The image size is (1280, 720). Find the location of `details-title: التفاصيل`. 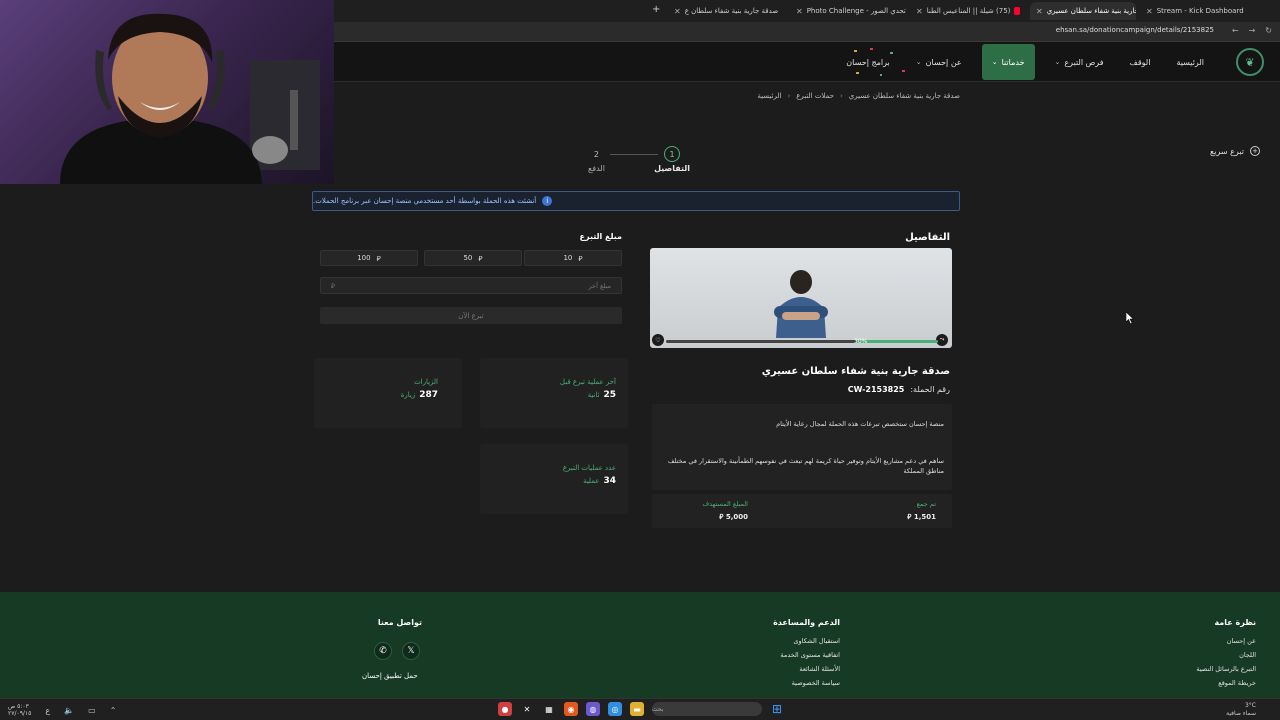

details-title: التفاصيل is located at coordinates (927, 237).